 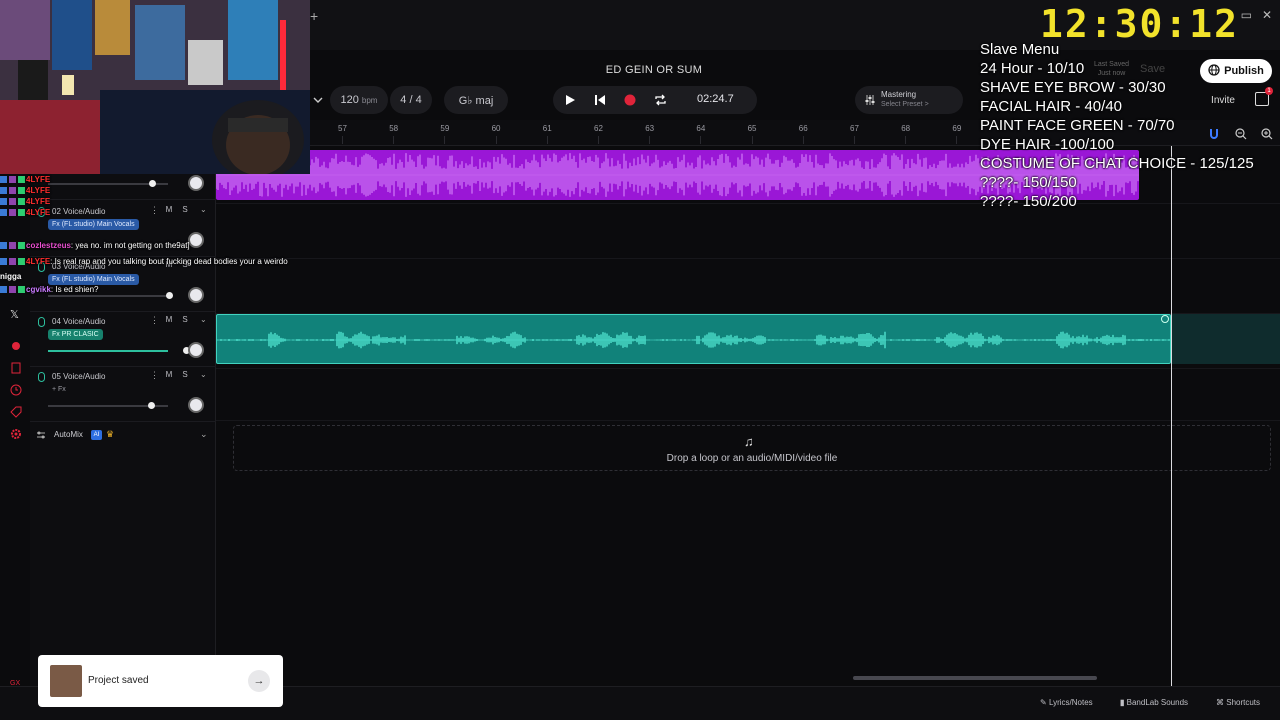 I want to click on bar-number: 57, so click(x=342, y=128).